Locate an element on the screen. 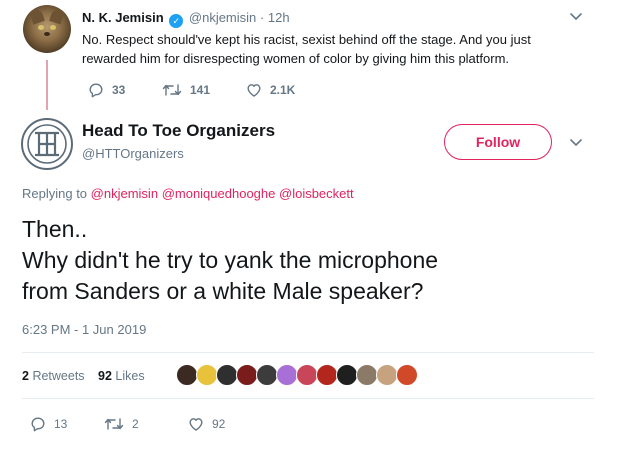 Image resolution: width=617 pixels, height=458 pixels. main-more-chevron-icon is located at coordinates (576, 143).